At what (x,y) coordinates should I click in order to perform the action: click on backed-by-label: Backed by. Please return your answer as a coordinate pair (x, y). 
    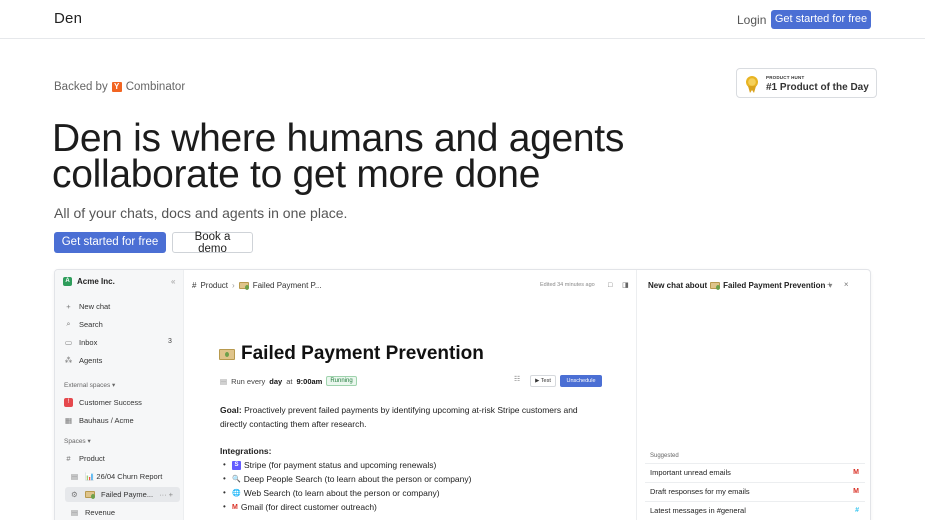
    Looking at the image, I should click on (81, 87).